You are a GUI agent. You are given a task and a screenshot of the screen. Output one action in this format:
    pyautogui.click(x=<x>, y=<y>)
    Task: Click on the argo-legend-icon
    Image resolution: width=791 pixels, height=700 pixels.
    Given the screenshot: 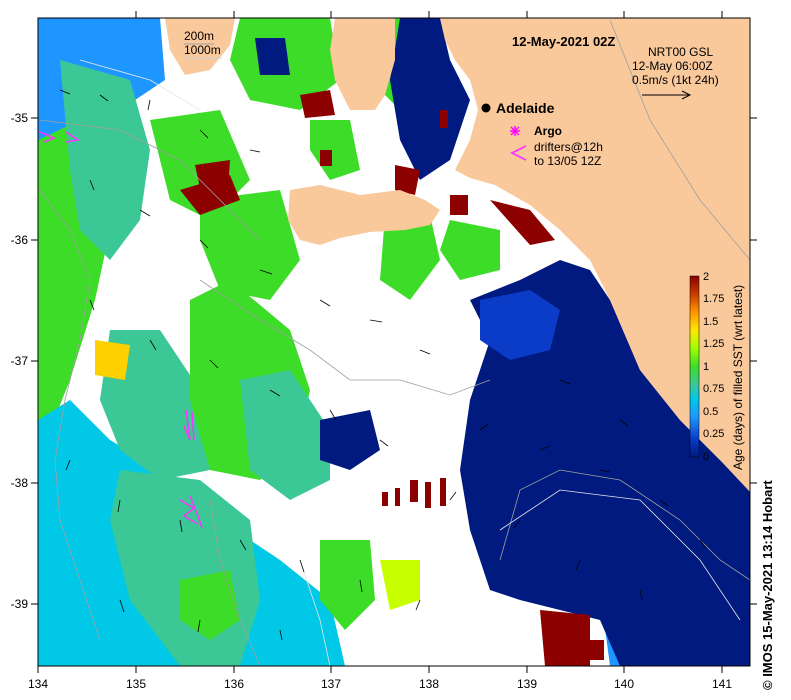 What is the action you would take?
    pyautogui.click(x=515, y=131)
    